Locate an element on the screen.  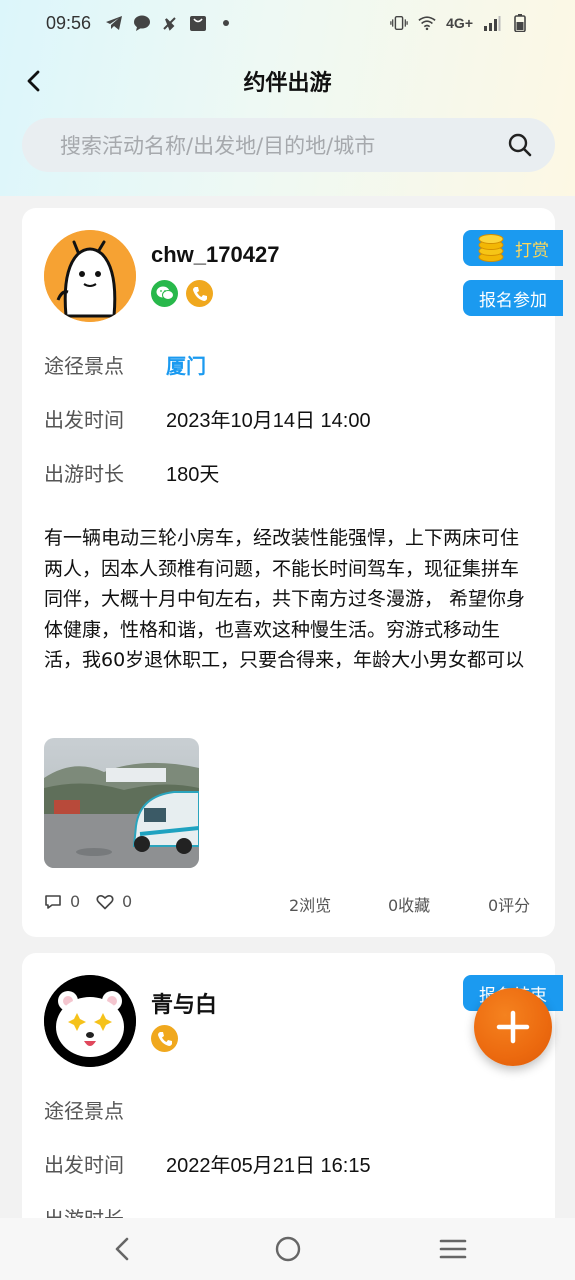
back-triangle-icon is located at coordinates (122, 1249).